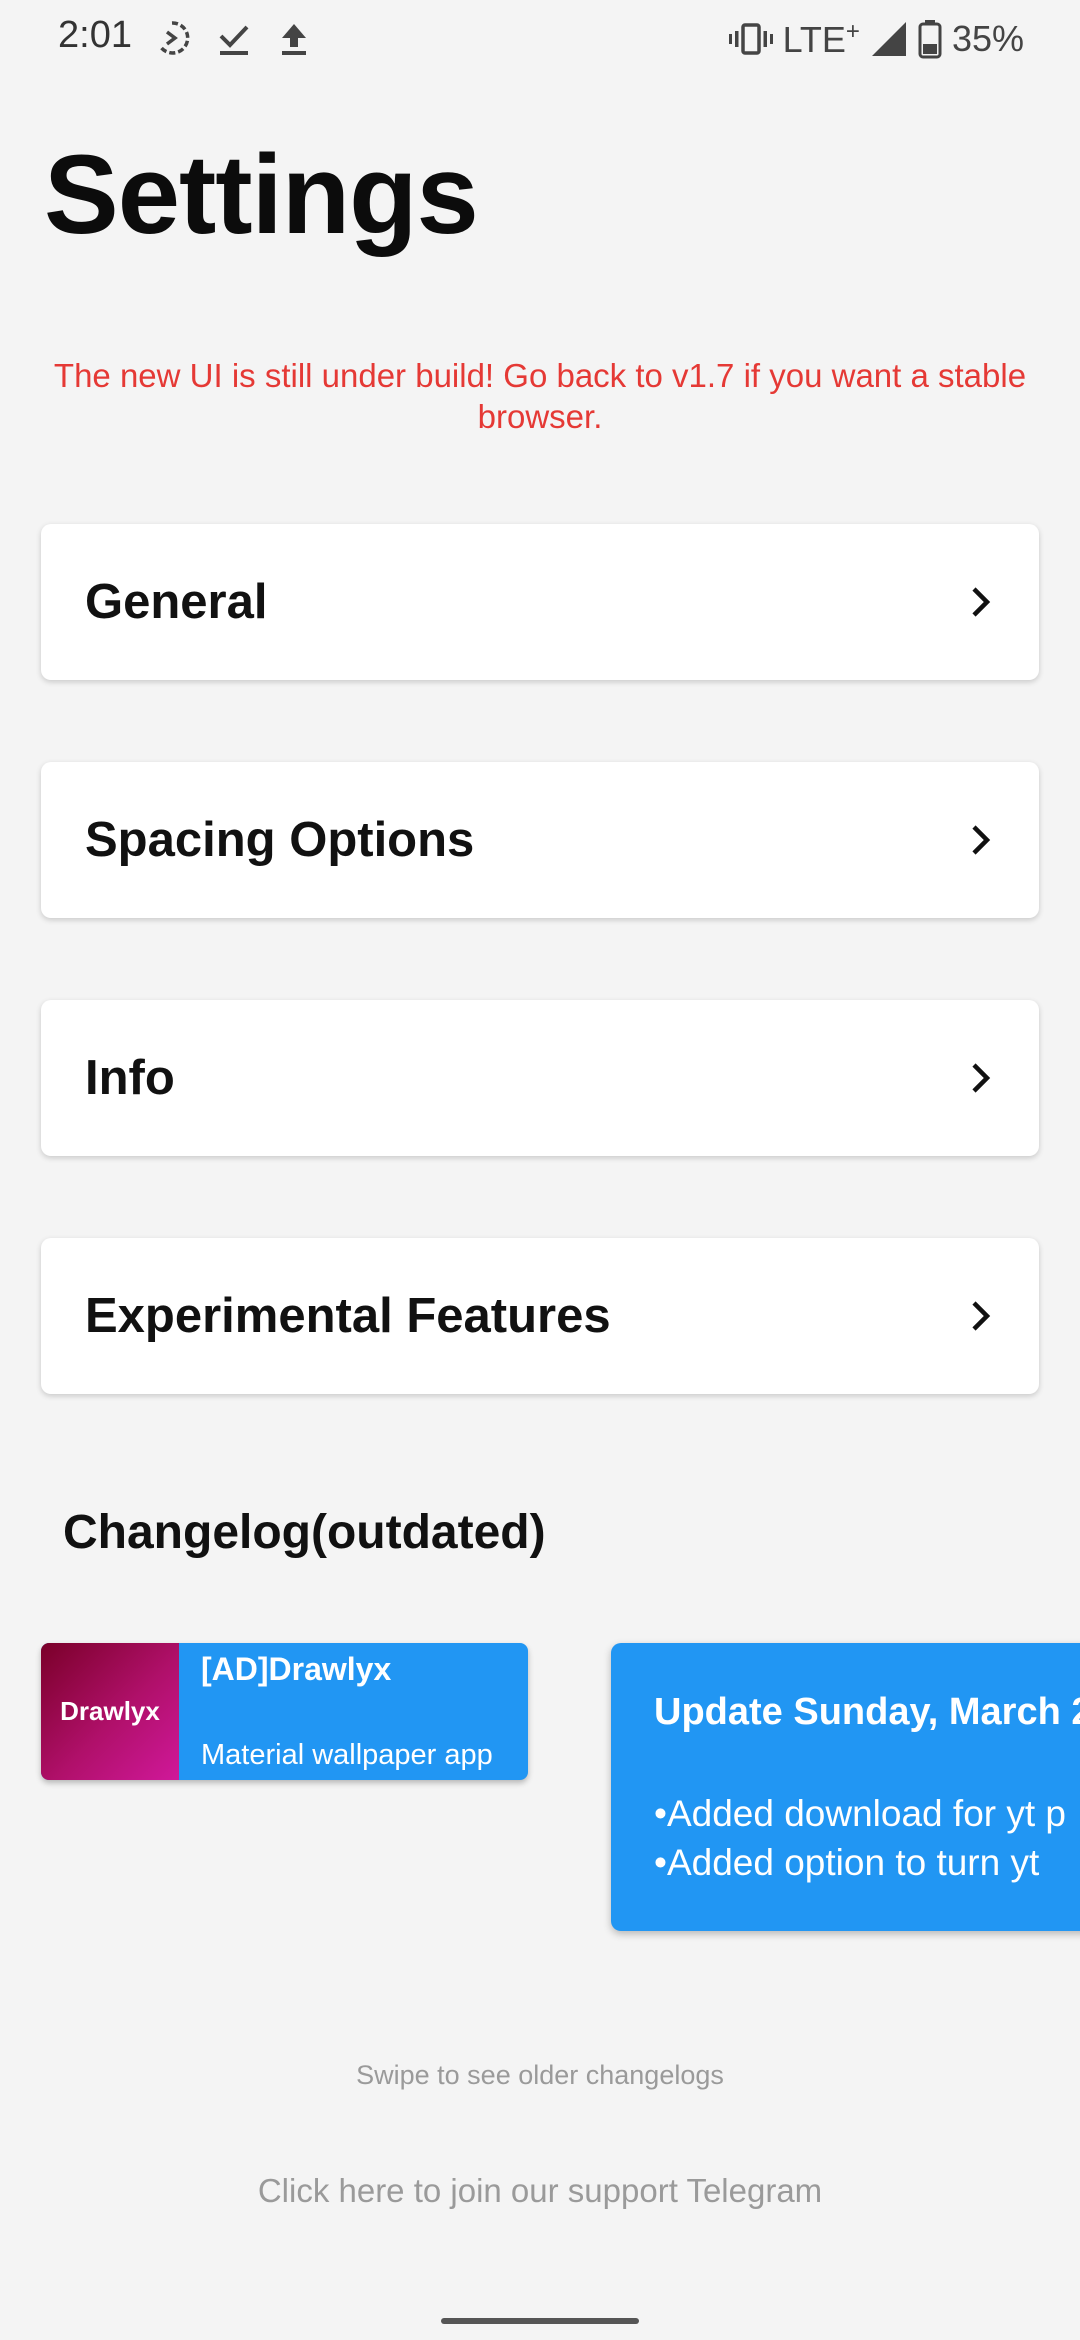  What do you see at coordinates (348, 1316) in the screenshot?
I see `menu-item-label: Experimental Features` at bounding box center [348, 1316].